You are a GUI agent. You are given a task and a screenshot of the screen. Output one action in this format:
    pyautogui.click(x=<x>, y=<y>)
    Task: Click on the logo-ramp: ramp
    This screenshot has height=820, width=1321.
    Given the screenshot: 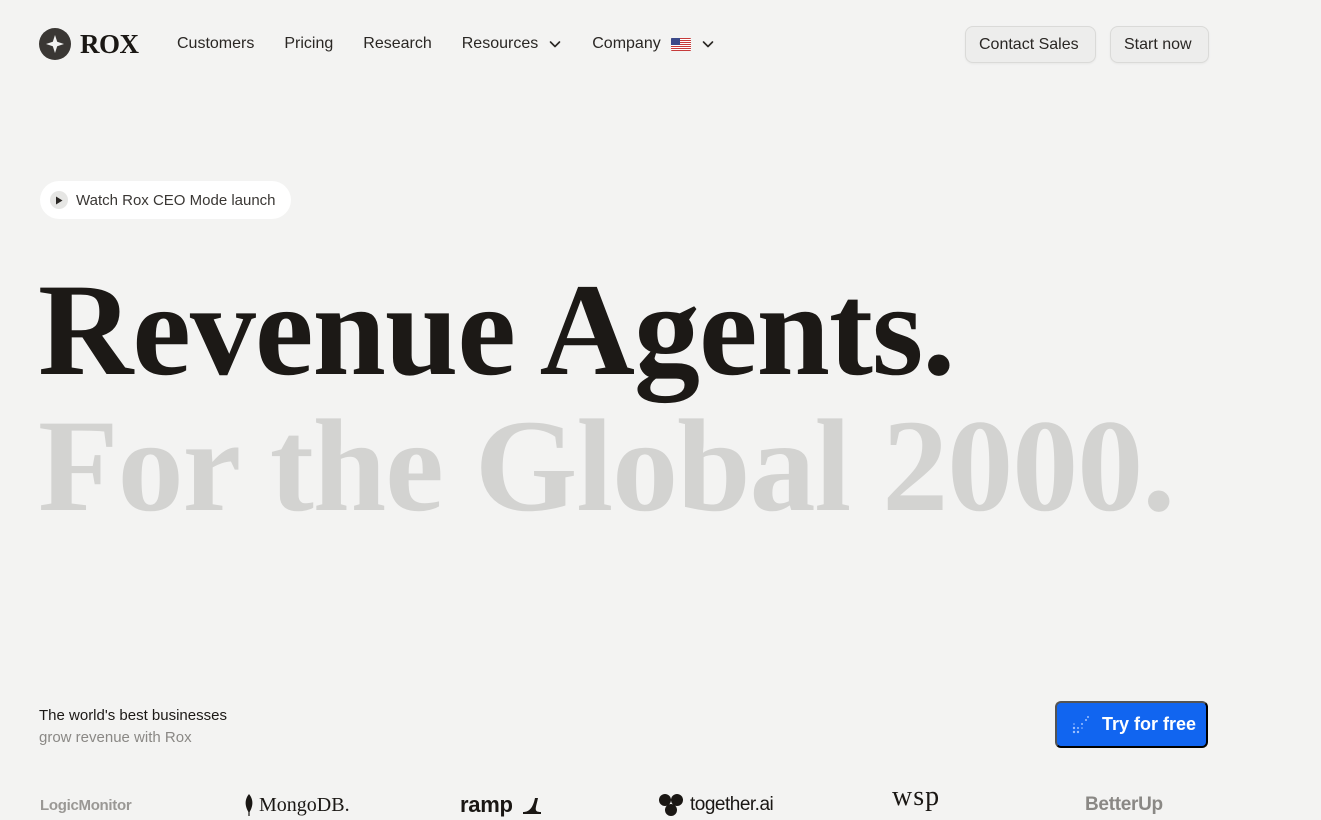 What is the action you would take?
    pyautogui.click(x=501, y=805)
    